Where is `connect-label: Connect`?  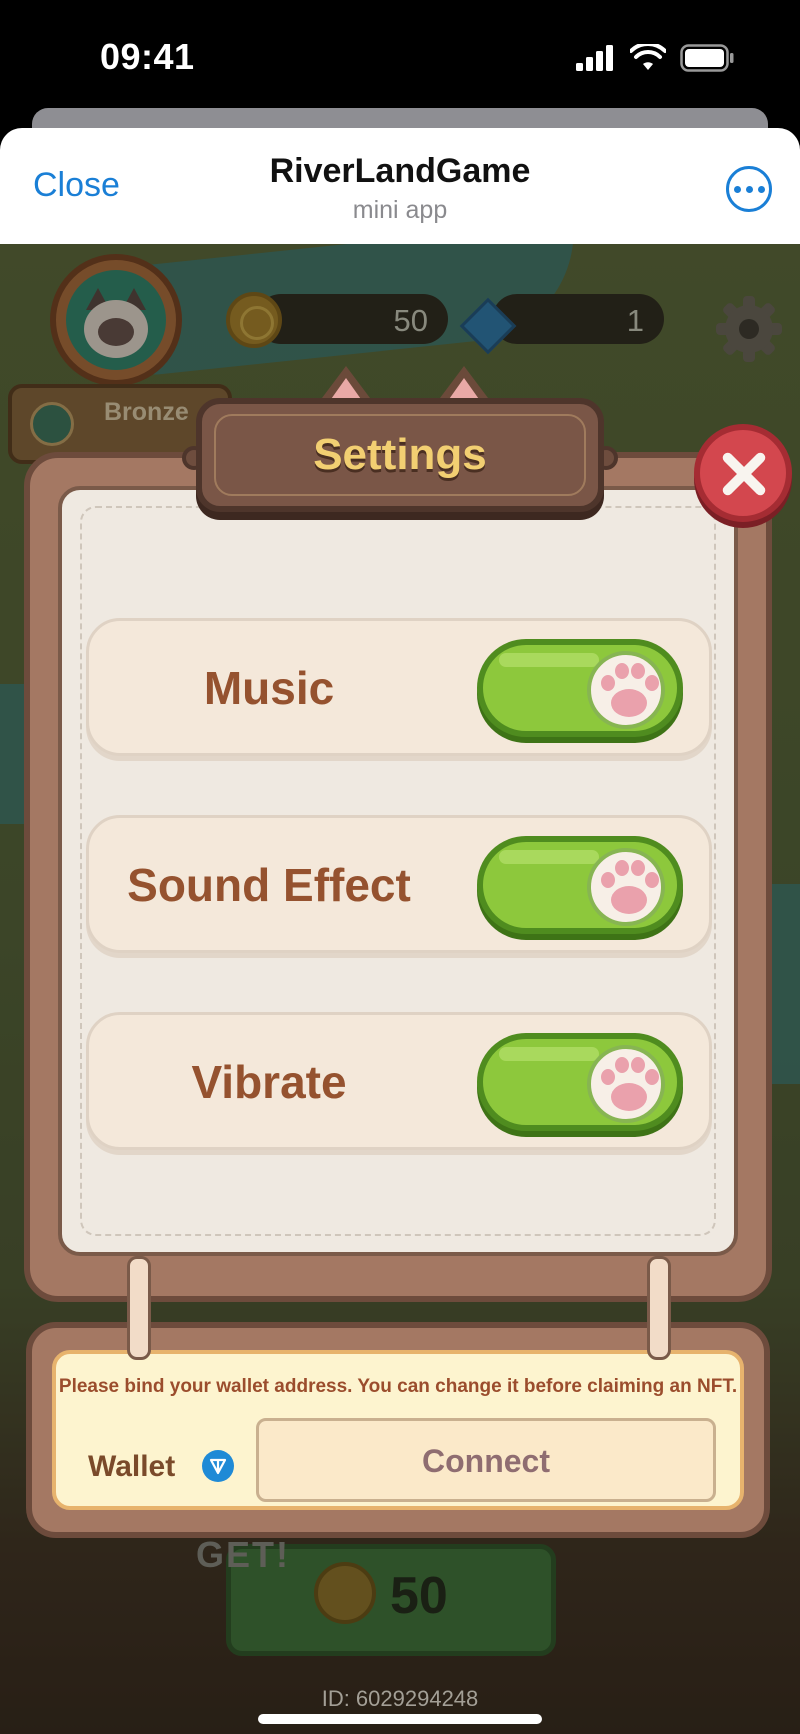
connect-label: Connect is located at coordinates (486, 1461).